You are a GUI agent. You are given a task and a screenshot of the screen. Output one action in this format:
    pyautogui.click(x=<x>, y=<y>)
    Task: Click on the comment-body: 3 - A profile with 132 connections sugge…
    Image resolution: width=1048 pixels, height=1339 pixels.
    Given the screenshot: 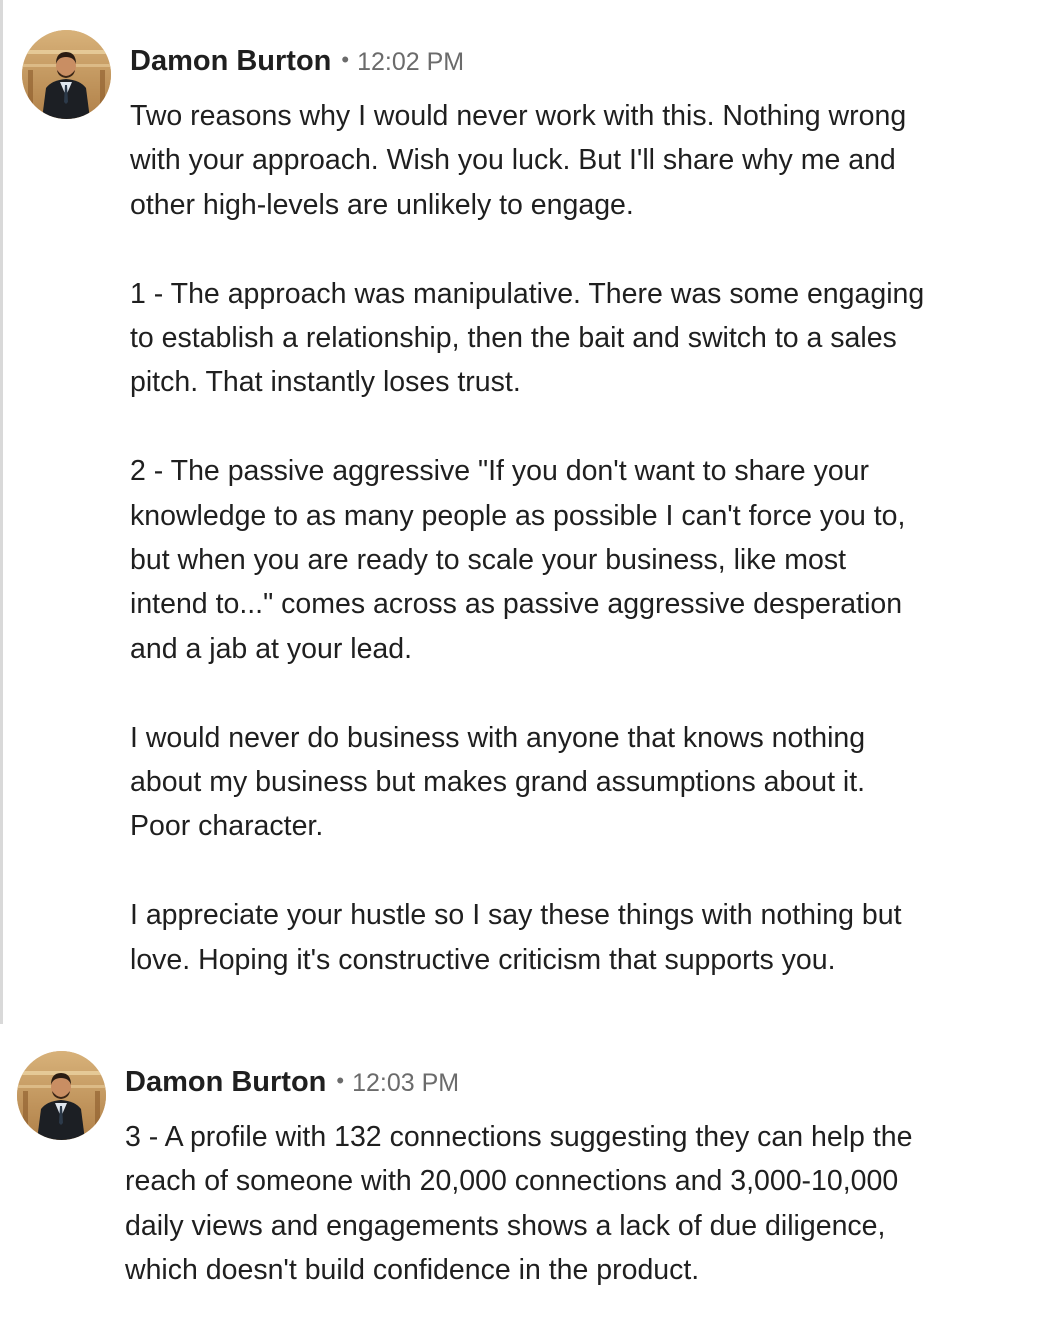 What is the action you would take?
    pyautogui.click(x=582, y=1204)
    